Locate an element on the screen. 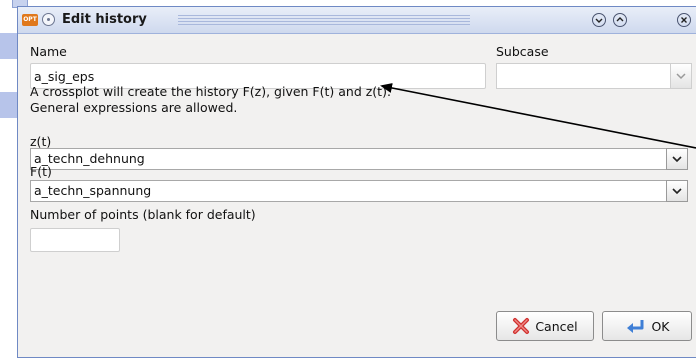  chevron-up-icon is located at coordinates (620, 19).